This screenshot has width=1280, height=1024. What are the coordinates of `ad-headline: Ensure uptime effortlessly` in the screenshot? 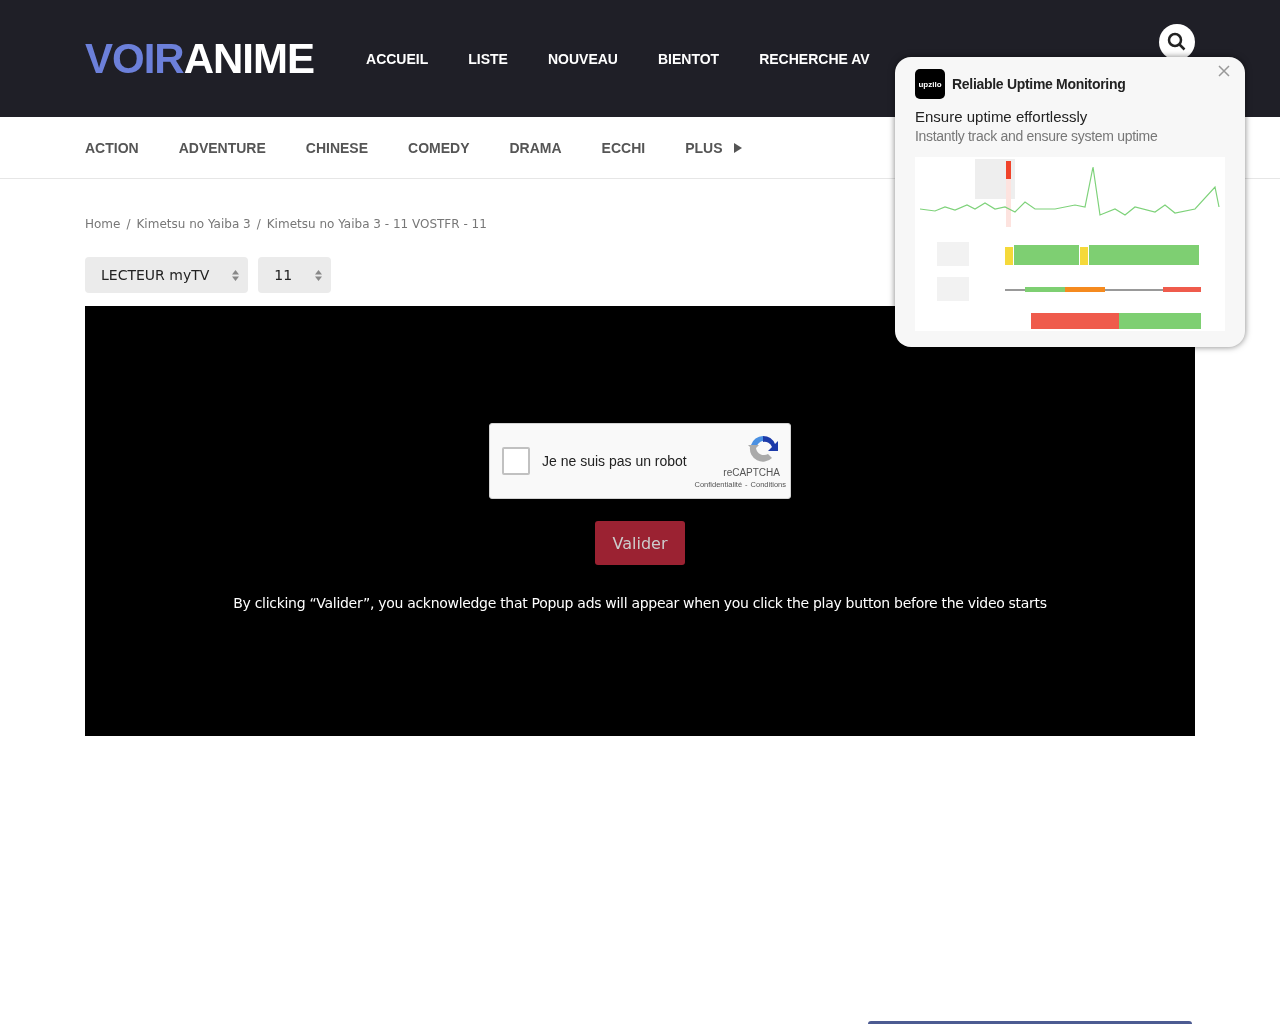 It's located at (1002, 116).